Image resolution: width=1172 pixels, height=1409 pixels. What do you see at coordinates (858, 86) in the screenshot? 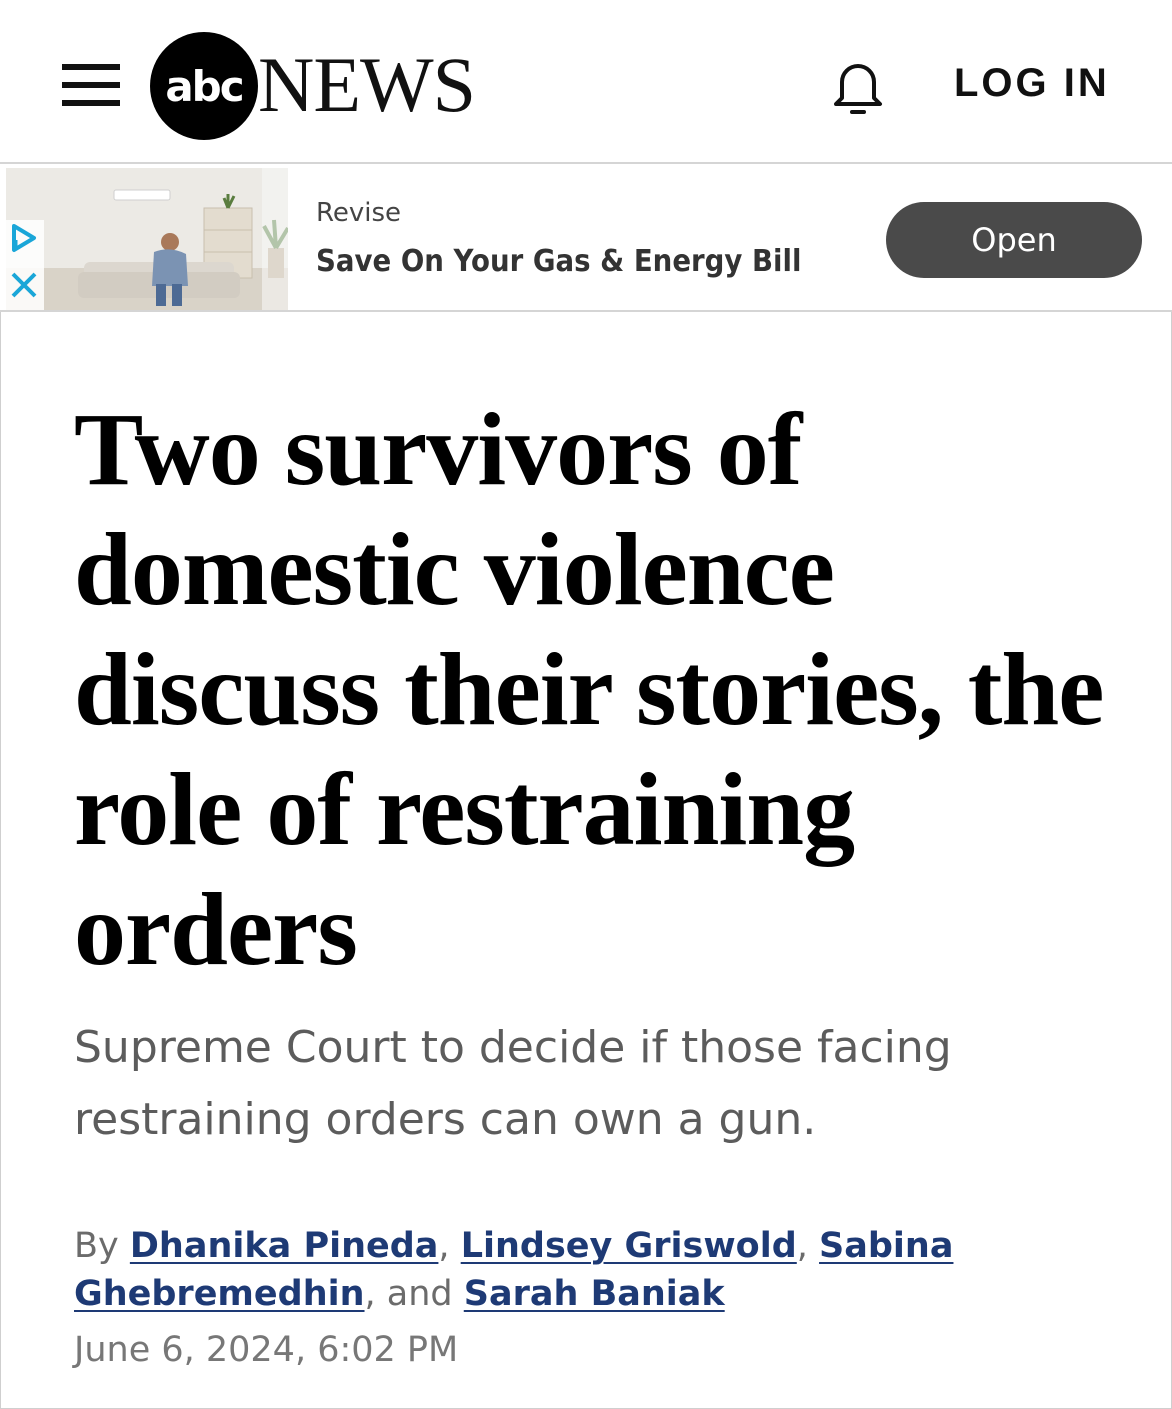
I see `bell-icon` at bounding box center [858, 86].